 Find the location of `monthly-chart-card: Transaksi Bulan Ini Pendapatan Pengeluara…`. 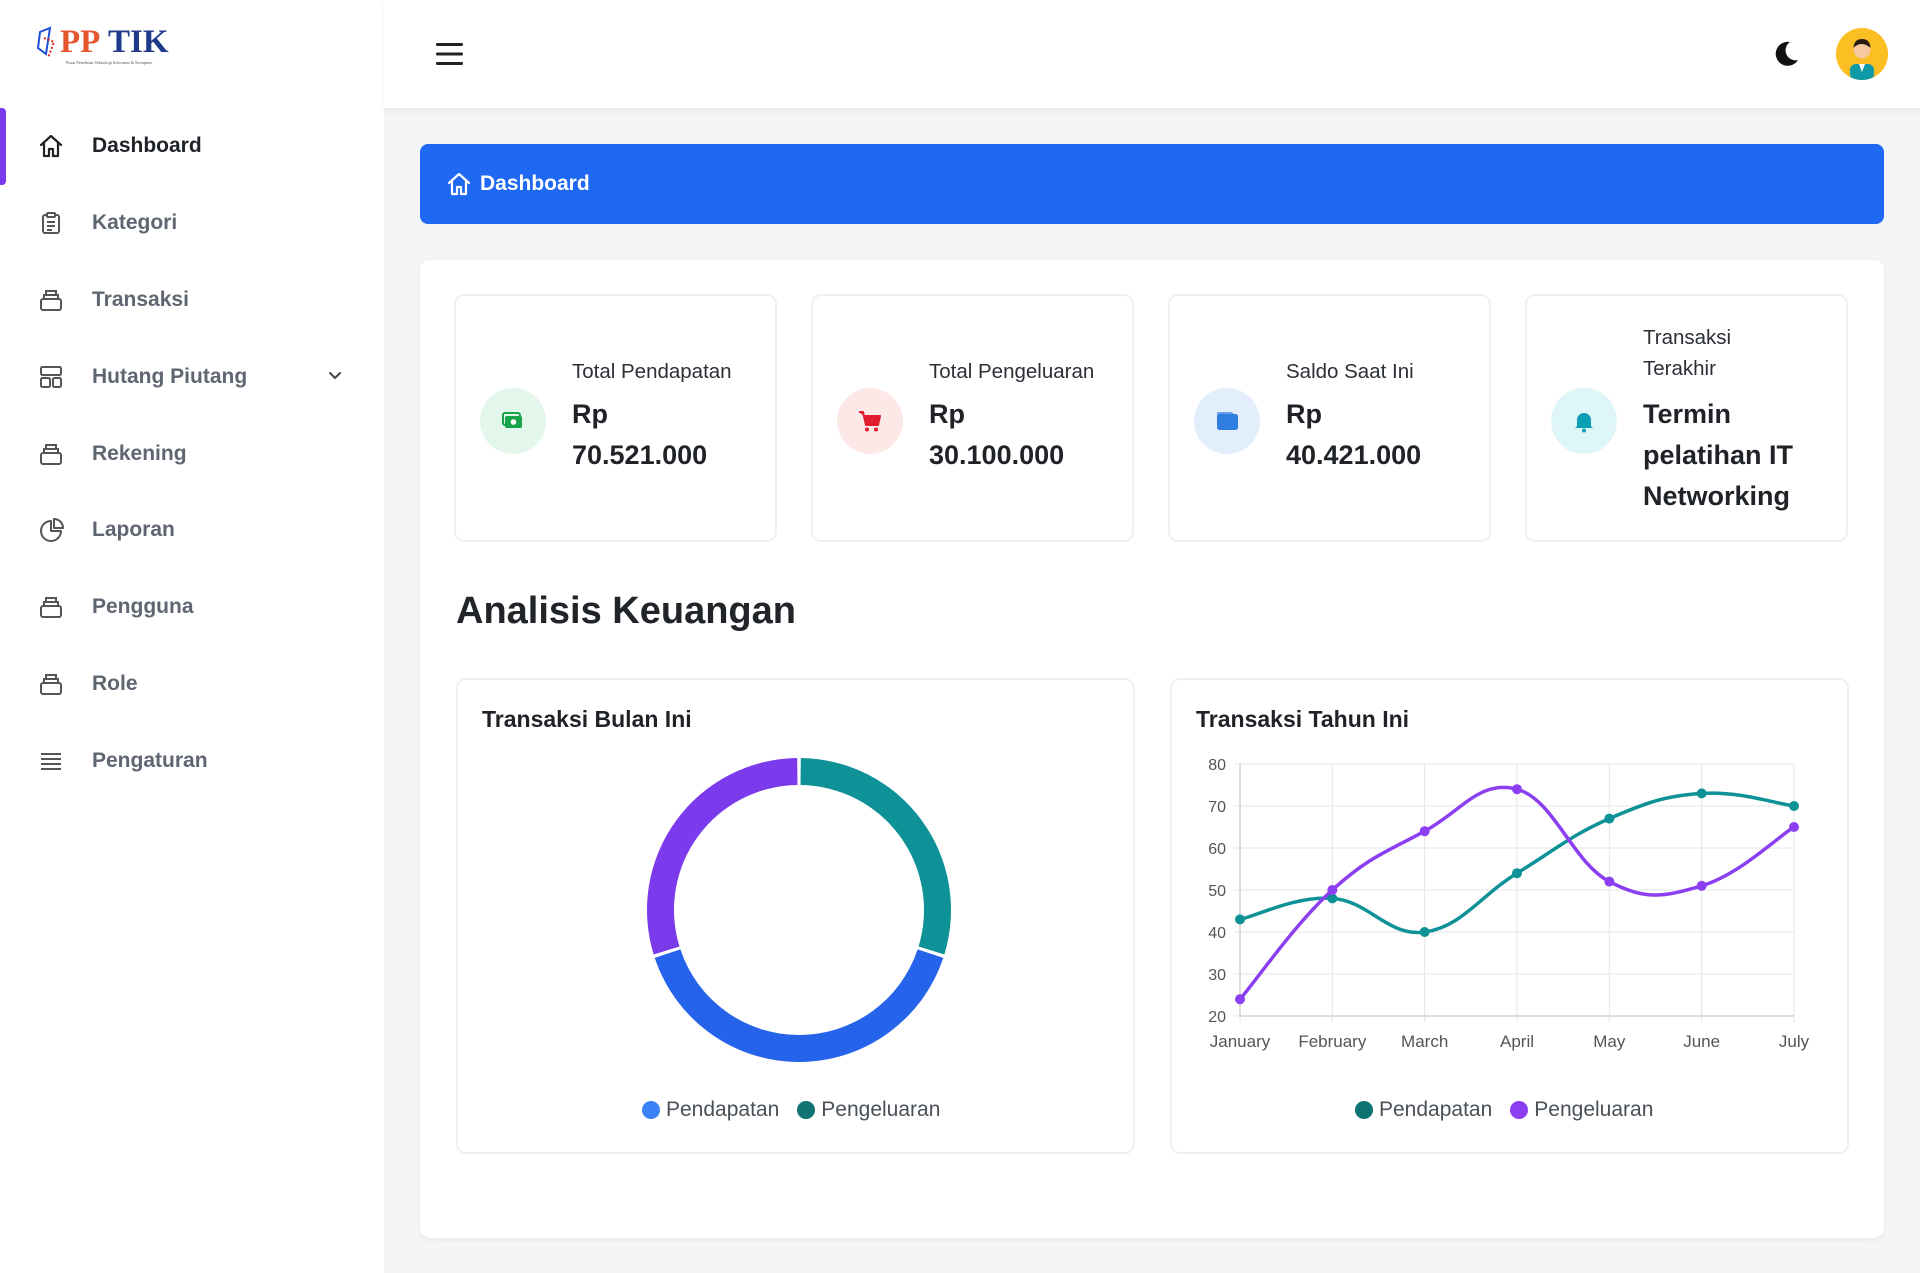

monthly-chart-card: Transaksi Bulan Ini Pendapatan Pengeluara… is located at coordinates (795, 916).